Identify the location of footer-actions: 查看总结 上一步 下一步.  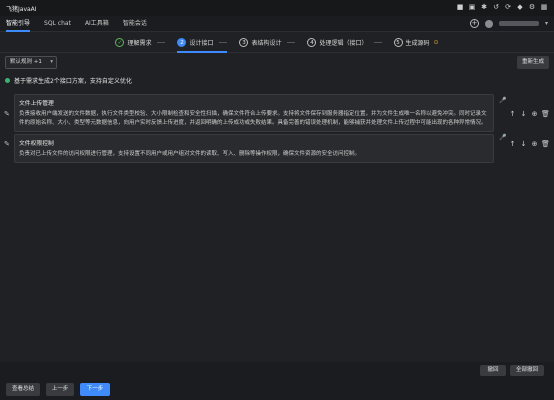
(58, 389).